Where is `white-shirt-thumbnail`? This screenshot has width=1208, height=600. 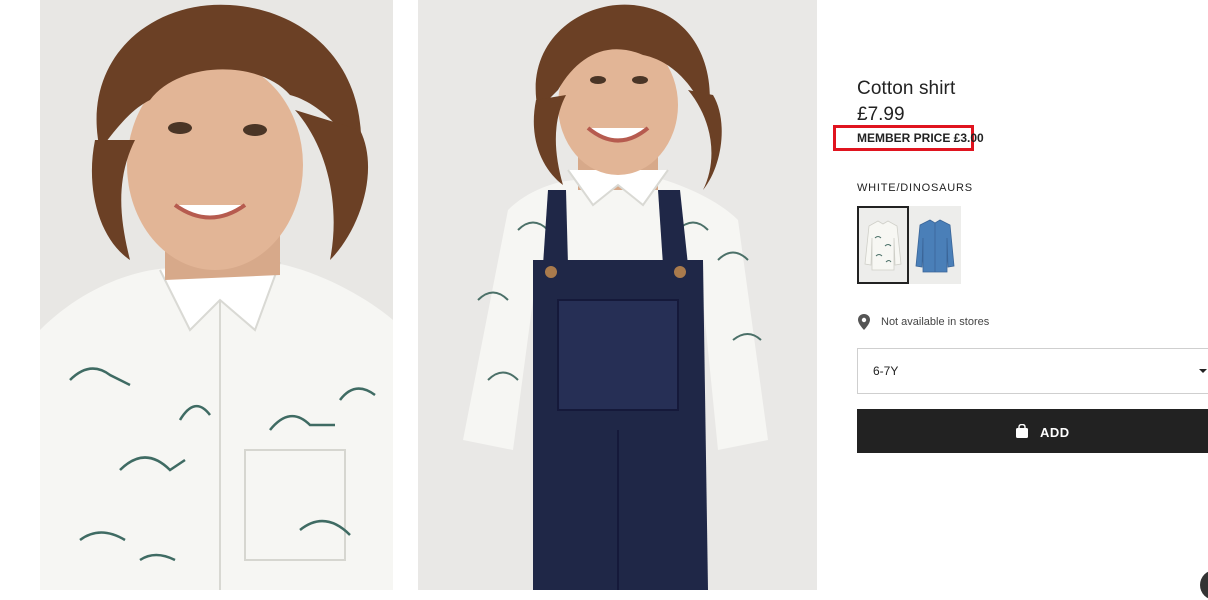 white-shirt-thumbnail is located at coordinates (883, 245).